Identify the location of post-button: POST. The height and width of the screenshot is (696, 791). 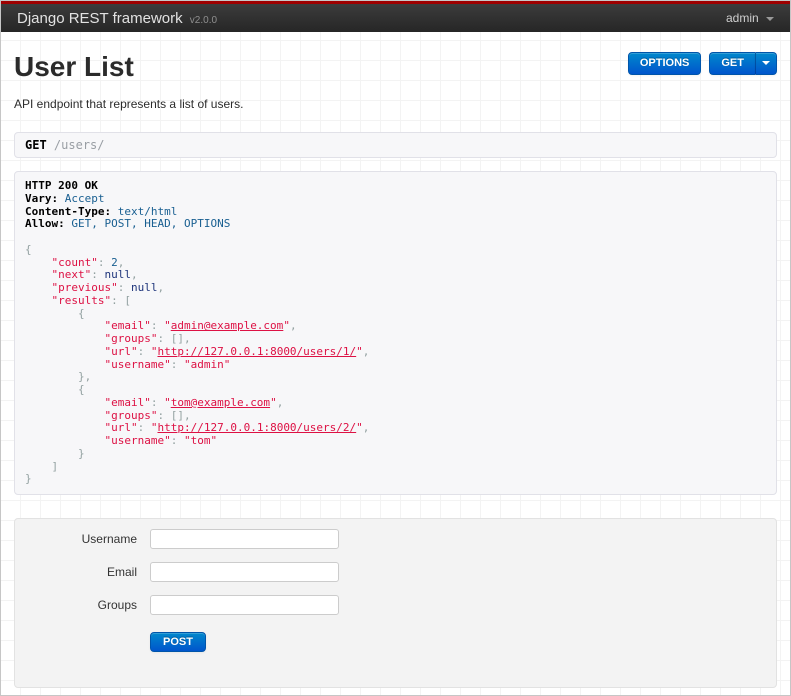
(178, 642).